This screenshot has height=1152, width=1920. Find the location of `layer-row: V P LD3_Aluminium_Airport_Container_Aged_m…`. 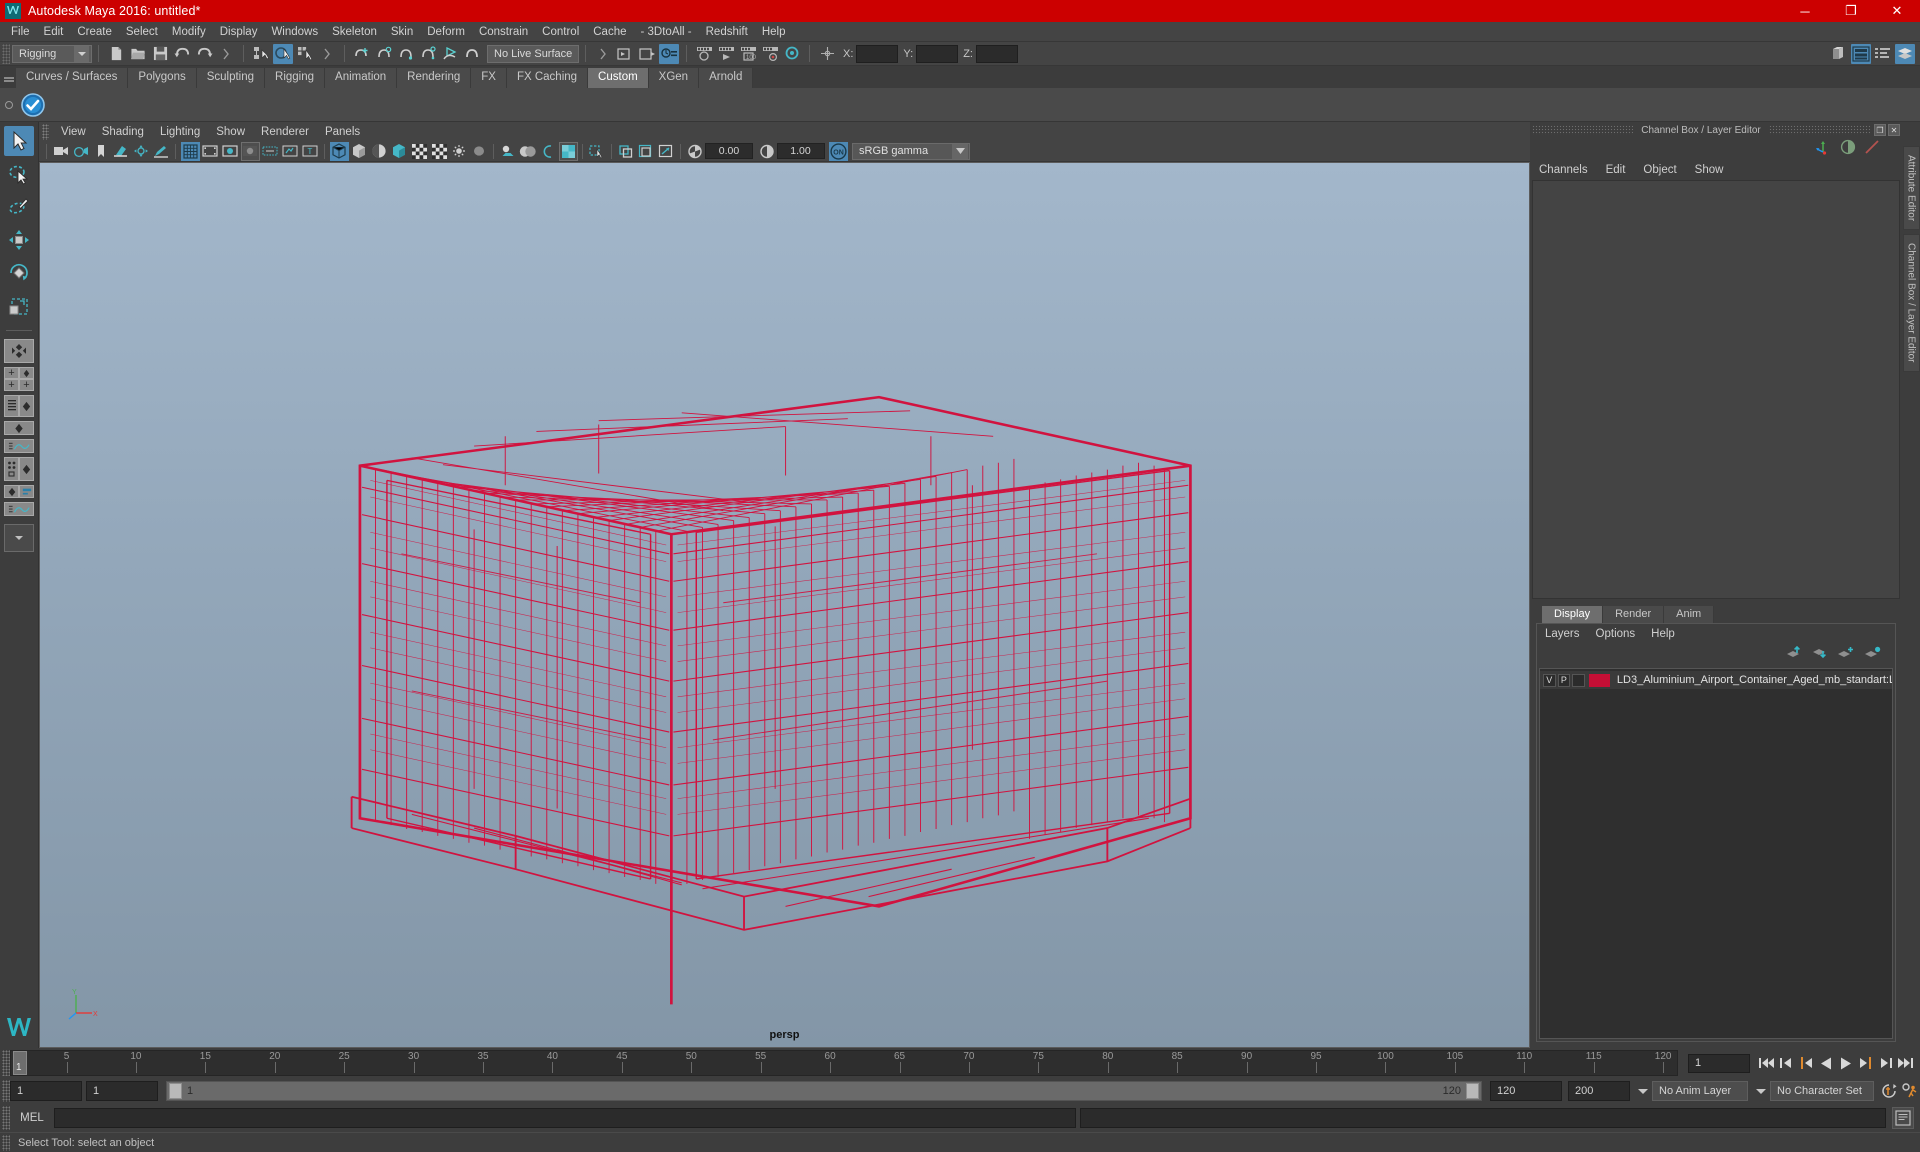

layer-row: V P LD3_Aluminium_Airport_Container_Aged_m… is located at coordinates (1716, 680).